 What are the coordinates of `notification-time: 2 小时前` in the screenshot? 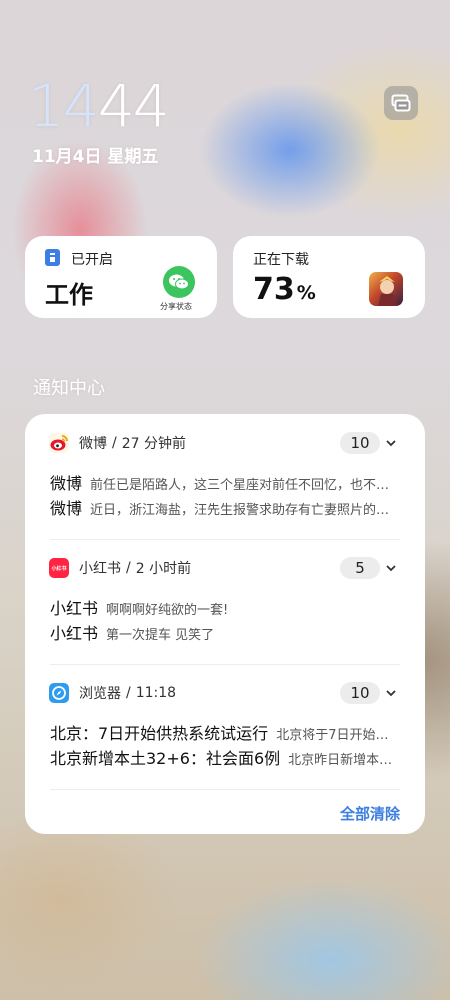 It's located at (163, 569).